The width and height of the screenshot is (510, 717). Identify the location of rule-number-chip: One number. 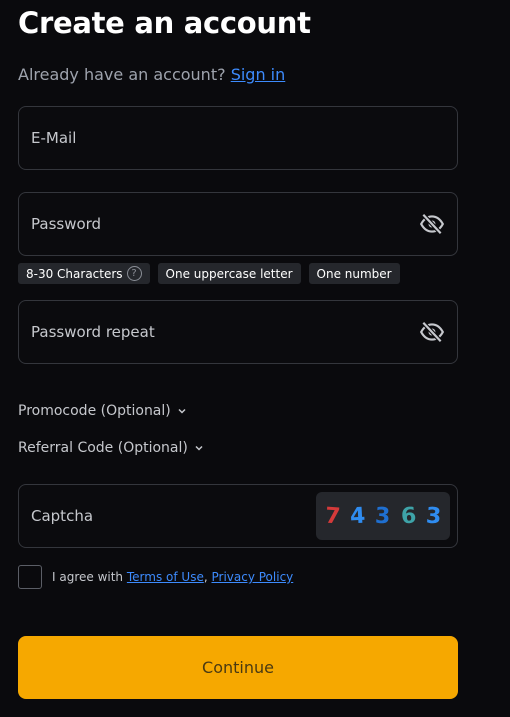
(354, 273).